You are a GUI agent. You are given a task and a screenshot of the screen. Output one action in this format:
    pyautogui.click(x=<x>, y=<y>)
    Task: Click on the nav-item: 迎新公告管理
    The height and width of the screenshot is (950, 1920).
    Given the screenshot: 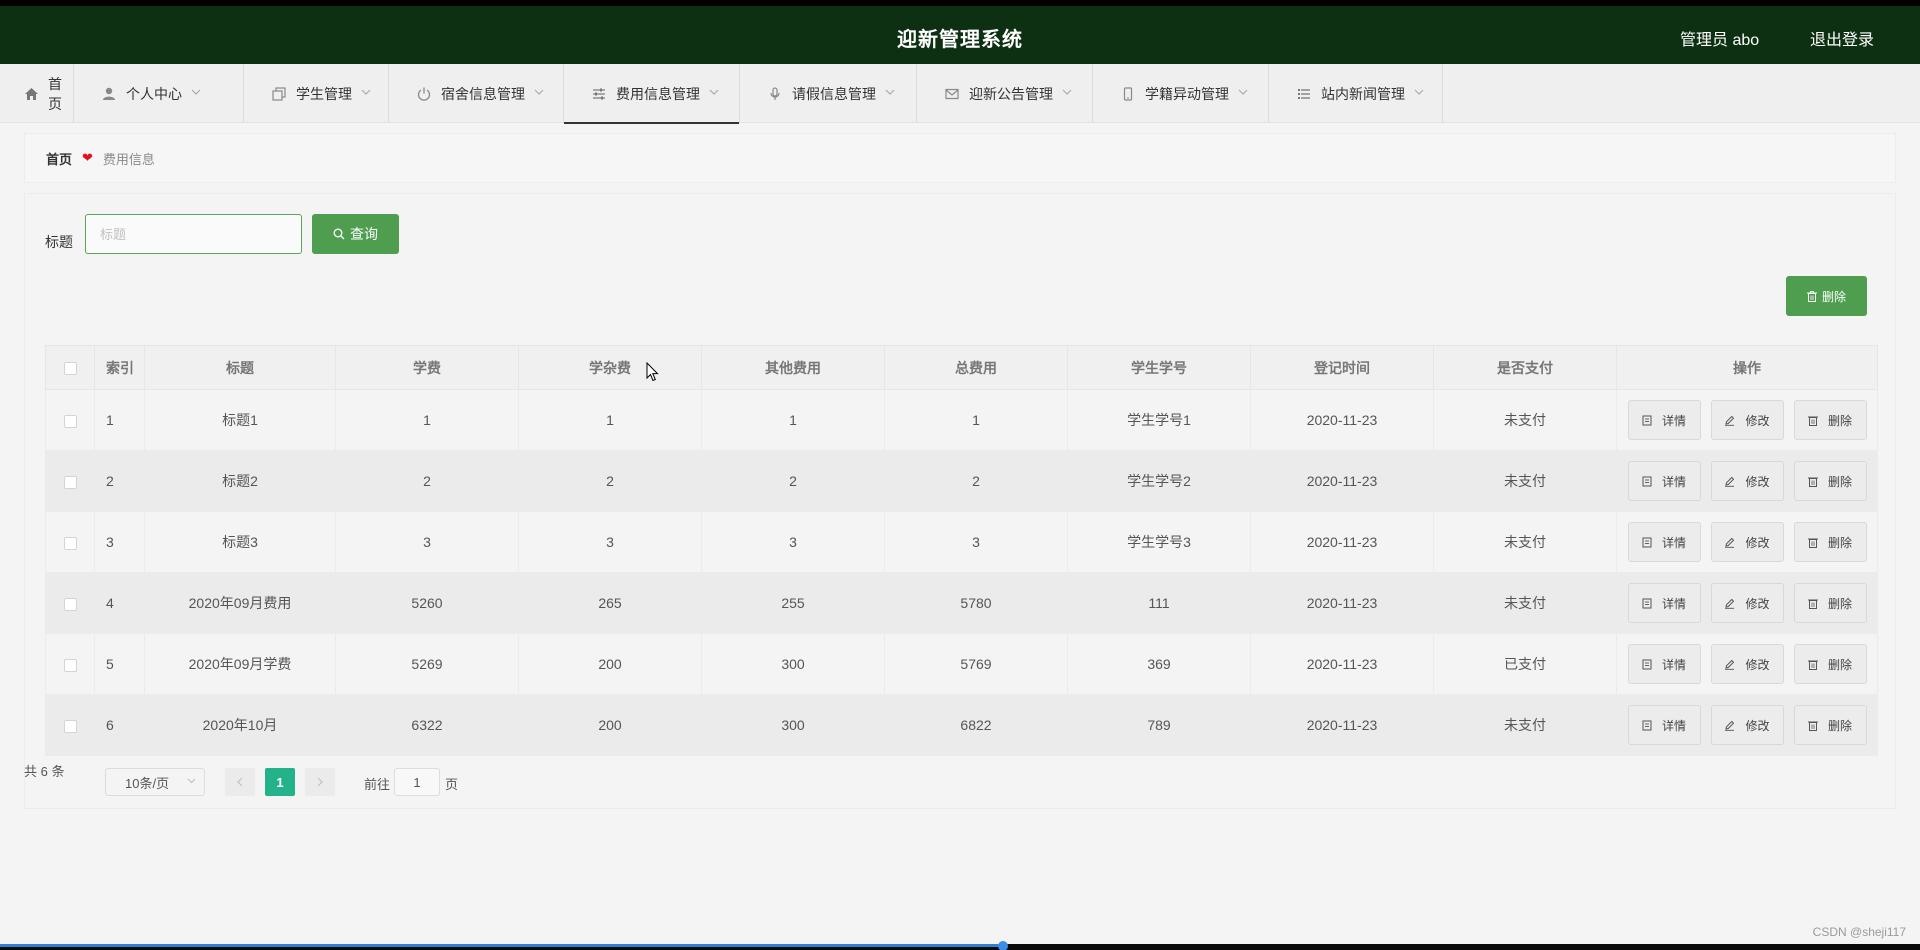 What is the action you would take?
    pyautogui.click(x=1005, y=93)
    